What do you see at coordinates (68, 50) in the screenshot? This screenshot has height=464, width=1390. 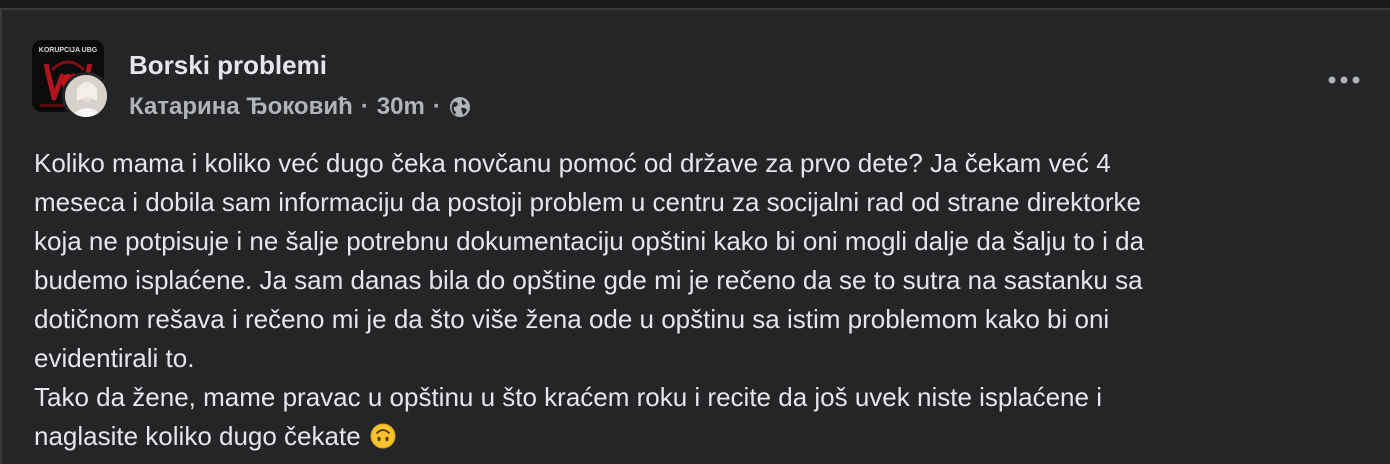 I see `group-avatar-text: KORUPCIJA UBG` at bounding box center [68, 50].